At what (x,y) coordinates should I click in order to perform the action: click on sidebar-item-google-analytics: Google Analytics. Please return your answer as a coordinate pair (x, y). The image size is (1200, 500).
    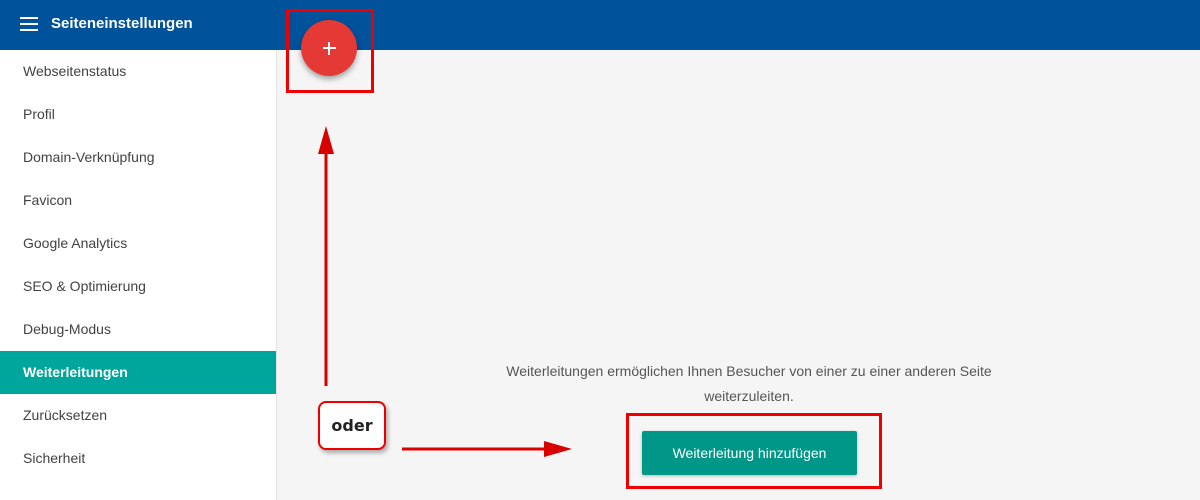
    Looking at the image, I should click on (138, 243).